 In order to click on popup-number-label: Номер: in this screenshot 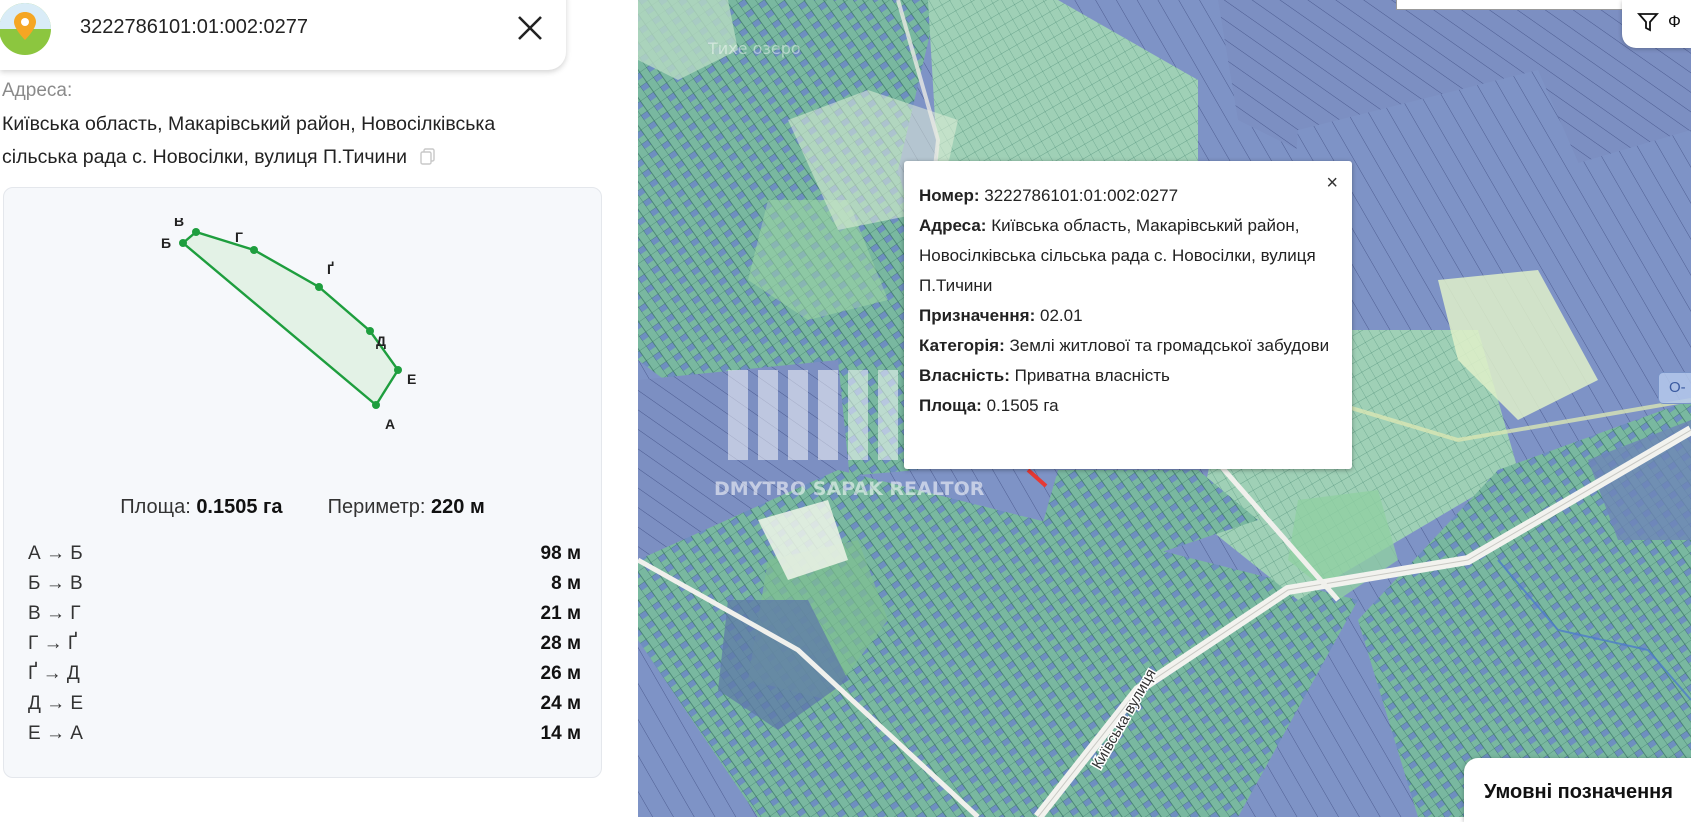, I will do `click(949, 195)`.